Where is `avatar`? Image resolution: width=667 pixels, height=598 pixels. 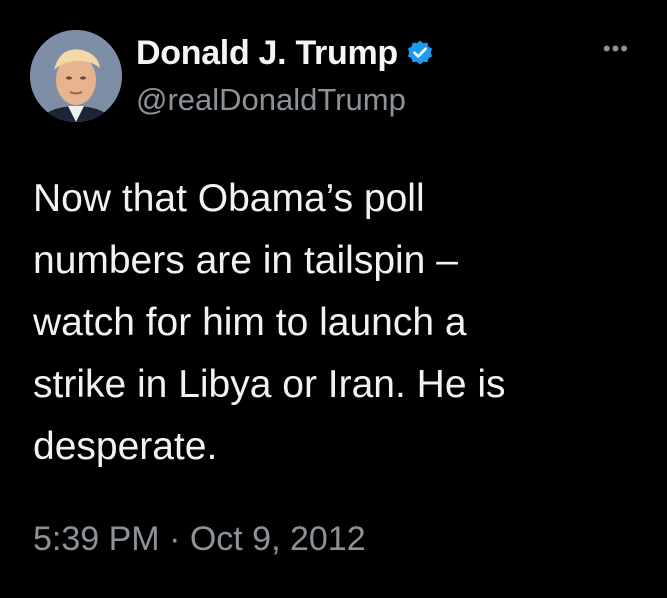
avatar is located at coordinates (76, 76).